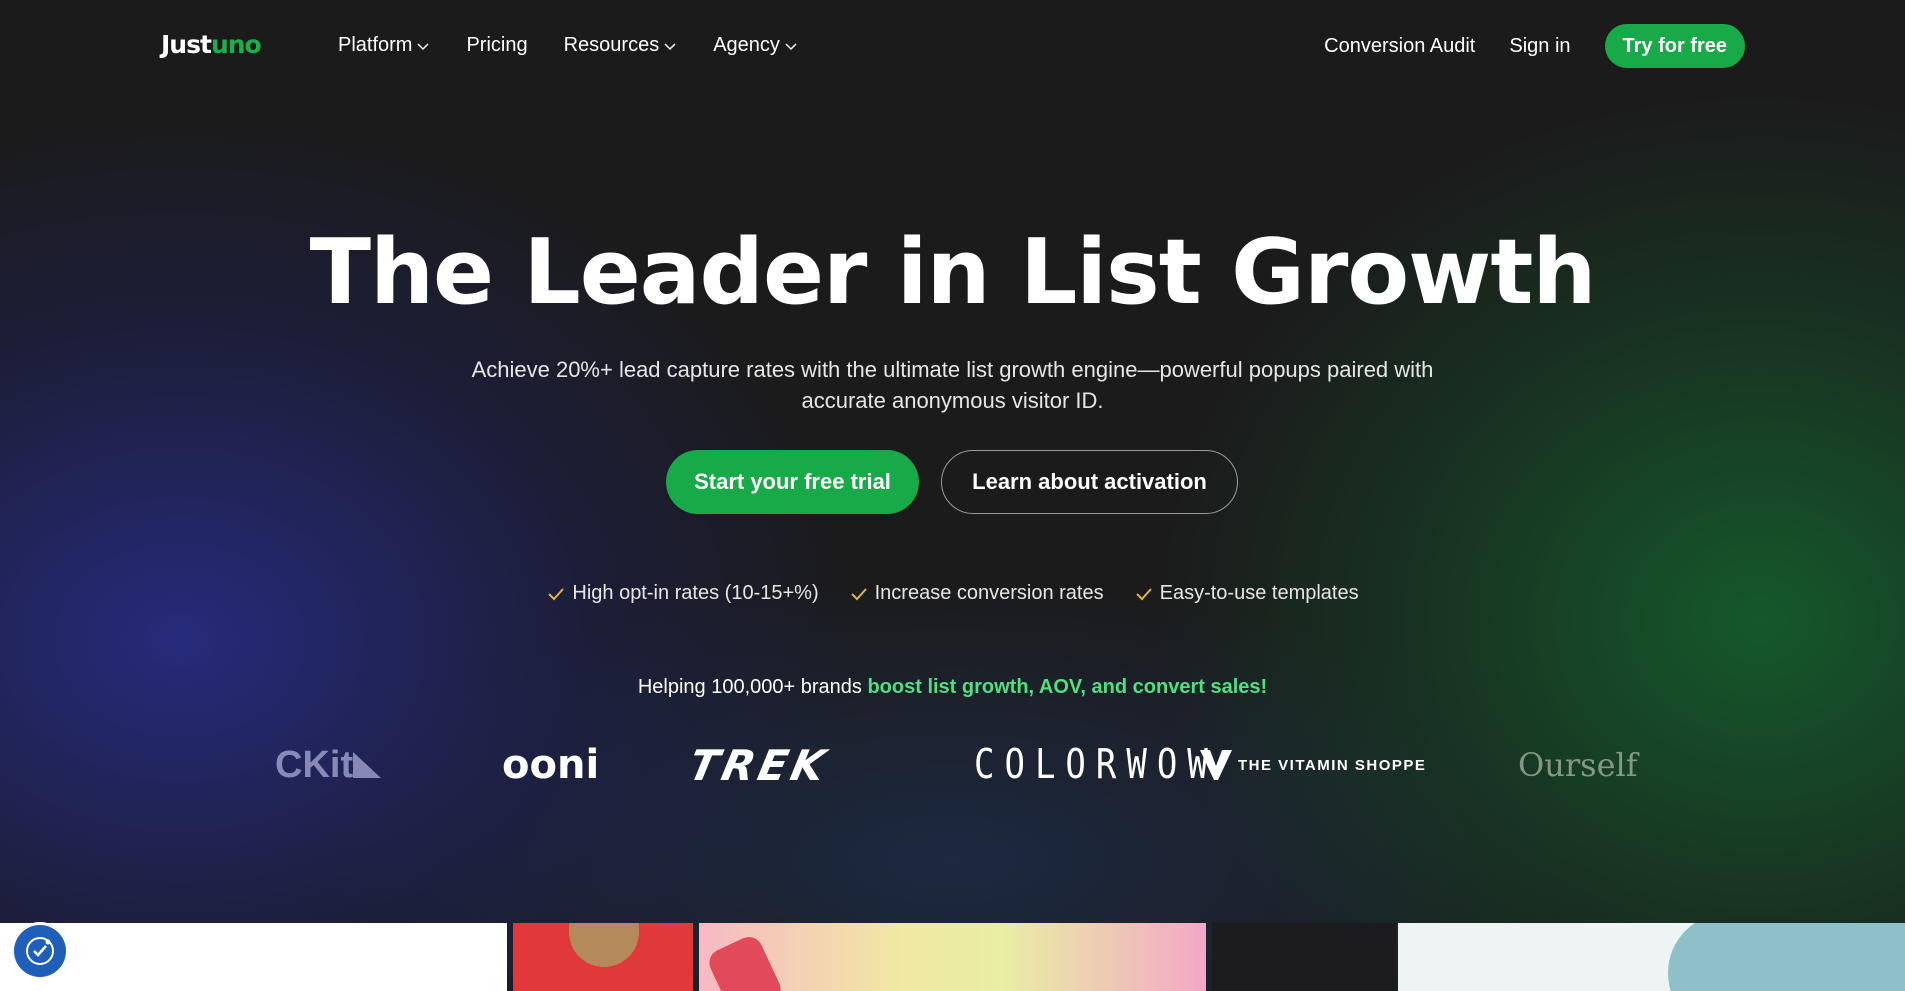 The height and width of the screenshot is (991, 1905). What do you see at coordinates (752, 687) in the screenshot?
I see `helping-prefix: Helping 100,000+ brands` at bounding box center [752, 687].